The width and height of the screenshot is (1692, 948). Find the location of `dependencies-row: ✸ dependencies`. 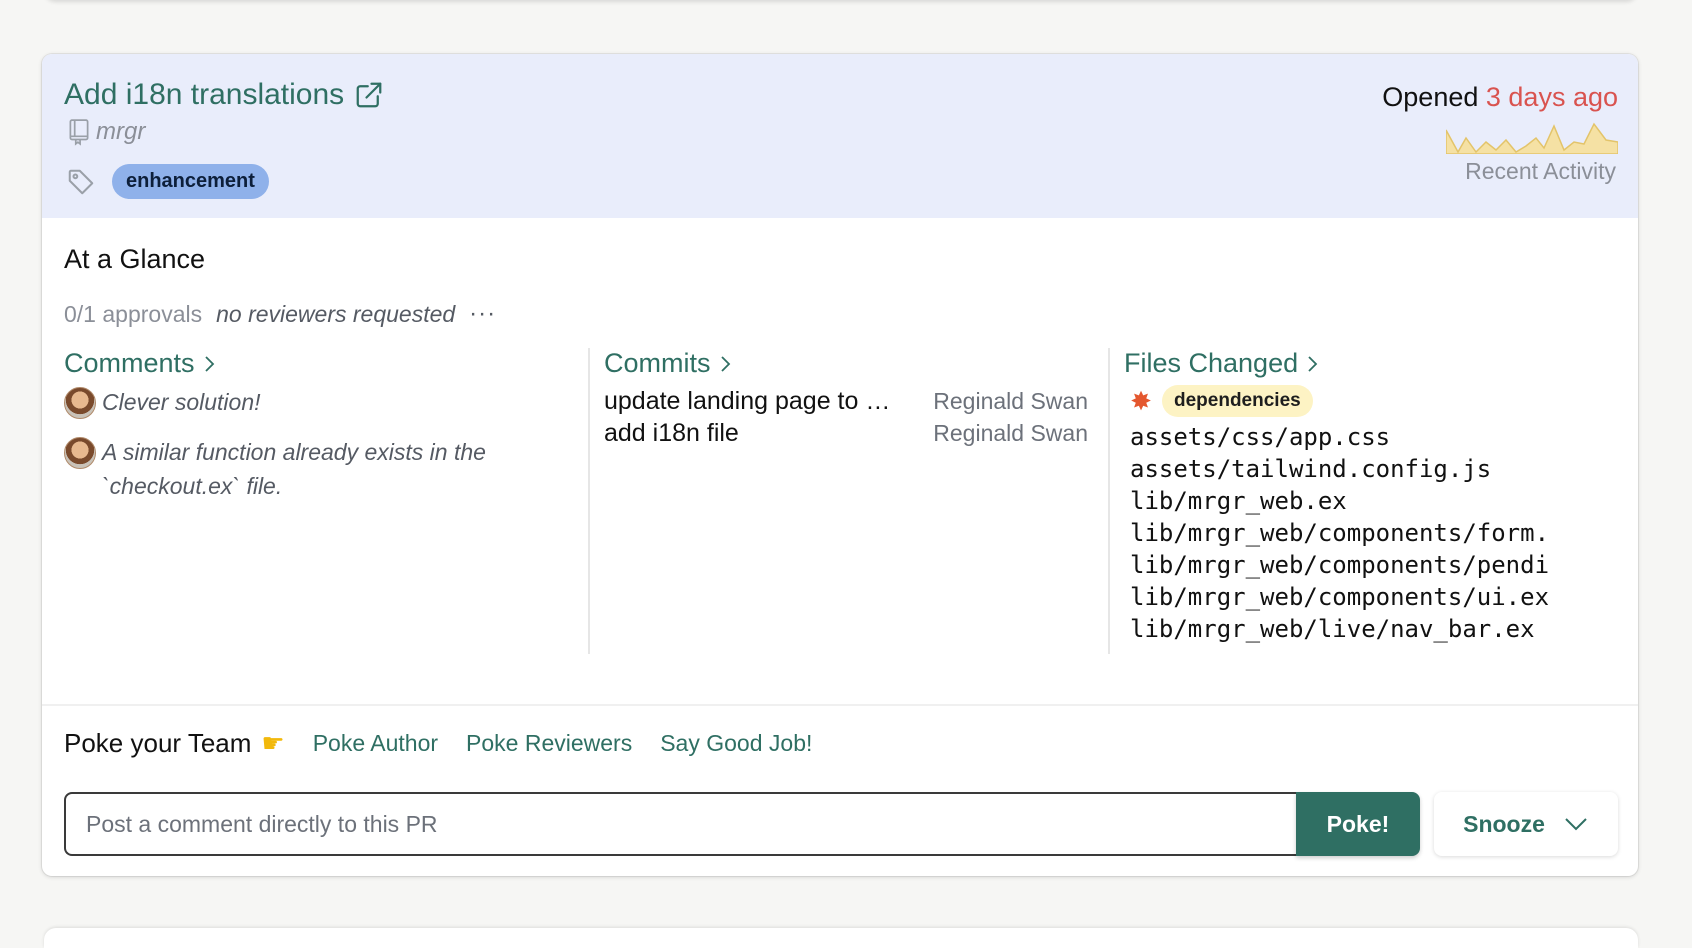

dependencies-row: ✸ dependencies is located at coordinates (1375, 401).